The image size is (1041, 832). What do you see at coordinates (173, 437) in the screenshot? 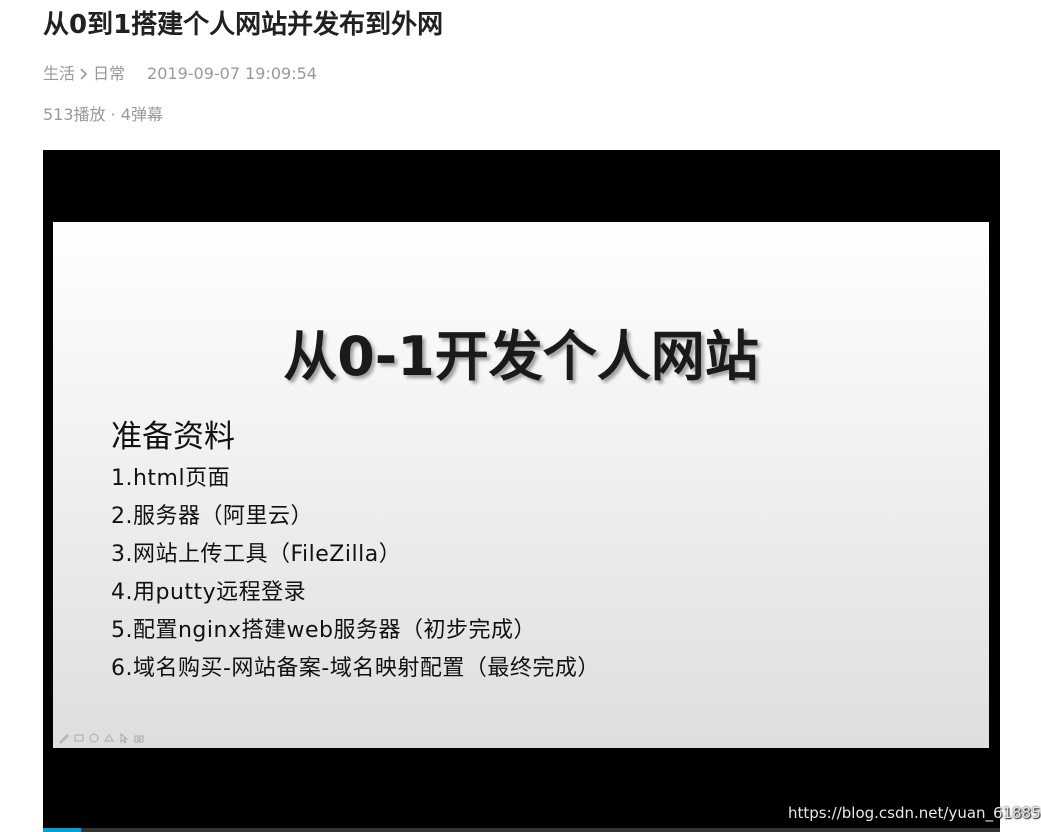
I see `slide-subtitle: 准备资料` at bounding box center [173, 437].